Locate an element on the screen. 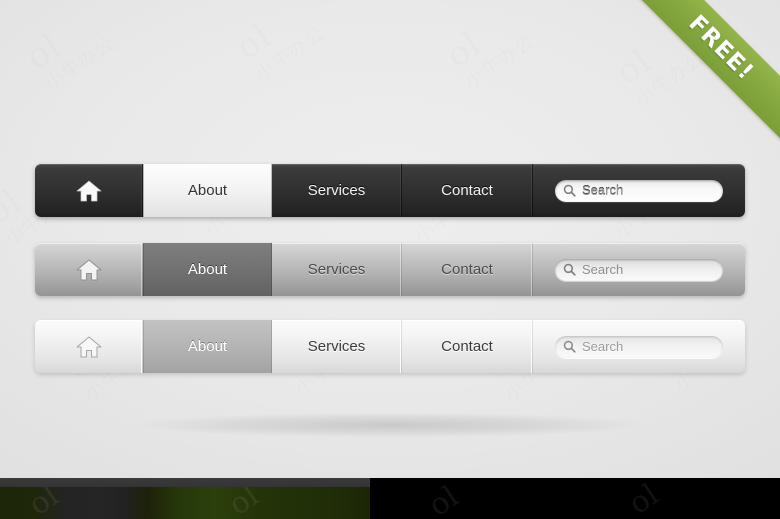  navbar-gray-label-services: Services is located at coordinates (336, 269).